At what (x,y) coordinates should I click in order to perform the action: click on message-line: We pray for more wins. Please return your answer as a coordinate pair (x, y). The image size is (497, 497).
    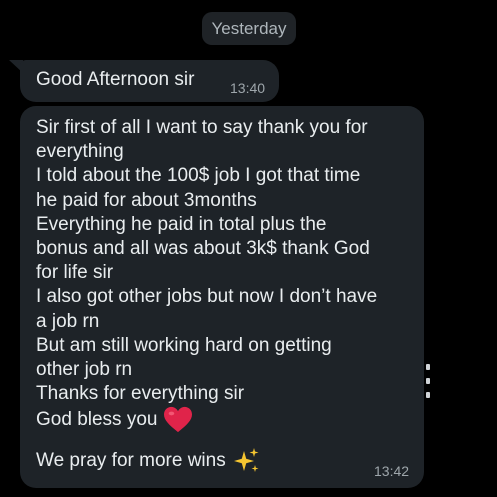
    Looking at the image, I should click on (148, 461).